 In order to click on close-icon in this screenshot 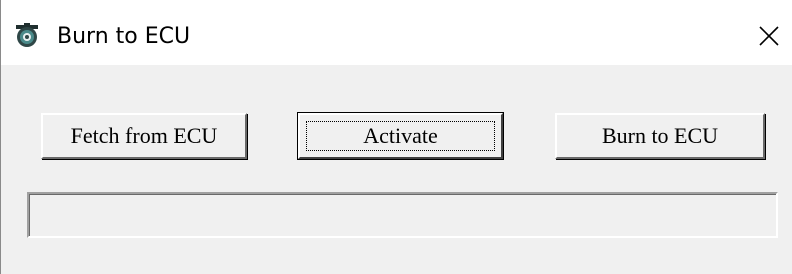, I will do `click(769, 36)`.